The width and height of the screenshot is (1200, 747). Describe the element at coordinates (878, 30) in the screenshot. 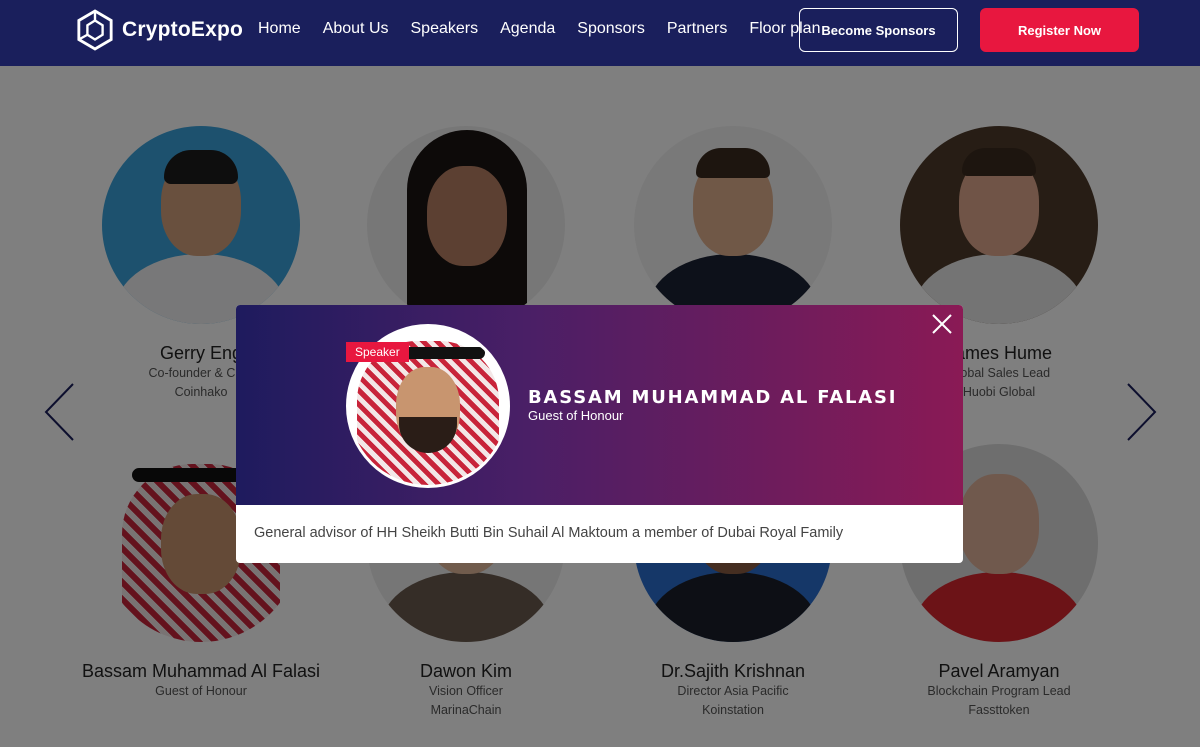

I see `become-sponsors-button: Become Sponsors` at that location.